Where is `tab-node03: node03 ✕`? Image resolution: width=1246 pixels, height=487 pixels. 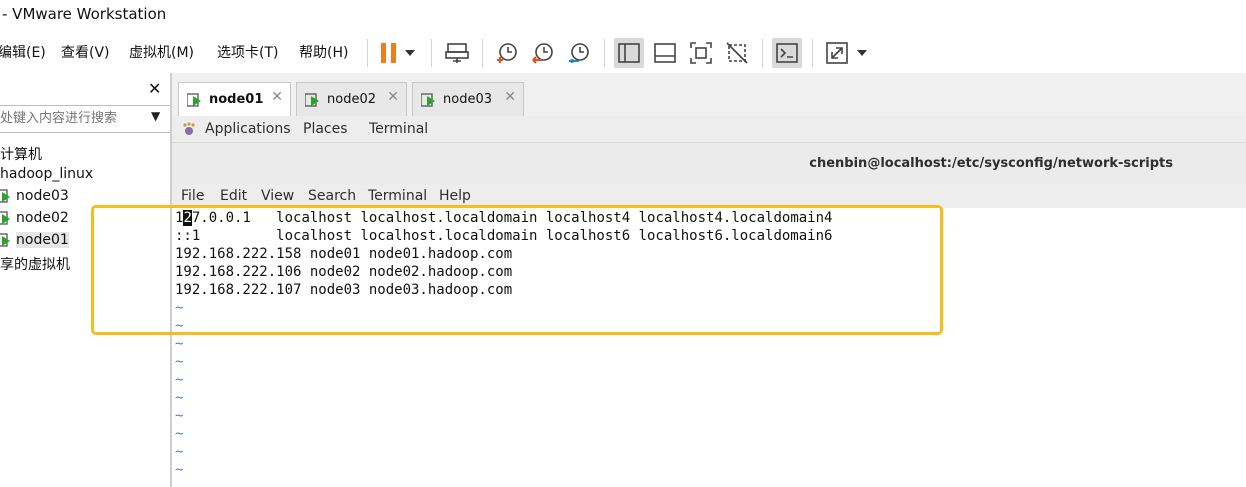 tab-node03: node03 ✕ is located at coordinates (468, 99).